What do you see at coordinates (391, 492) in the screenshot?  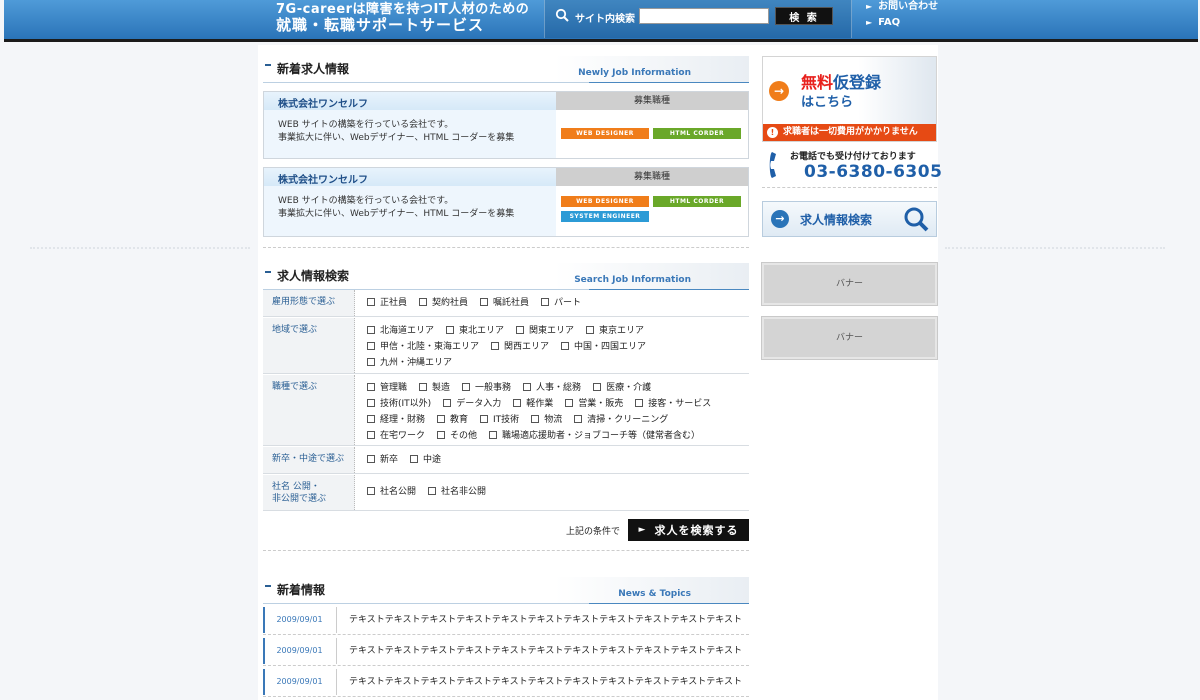 I see `checkbox-option: 社名公開` at bounding box center [391, 492].